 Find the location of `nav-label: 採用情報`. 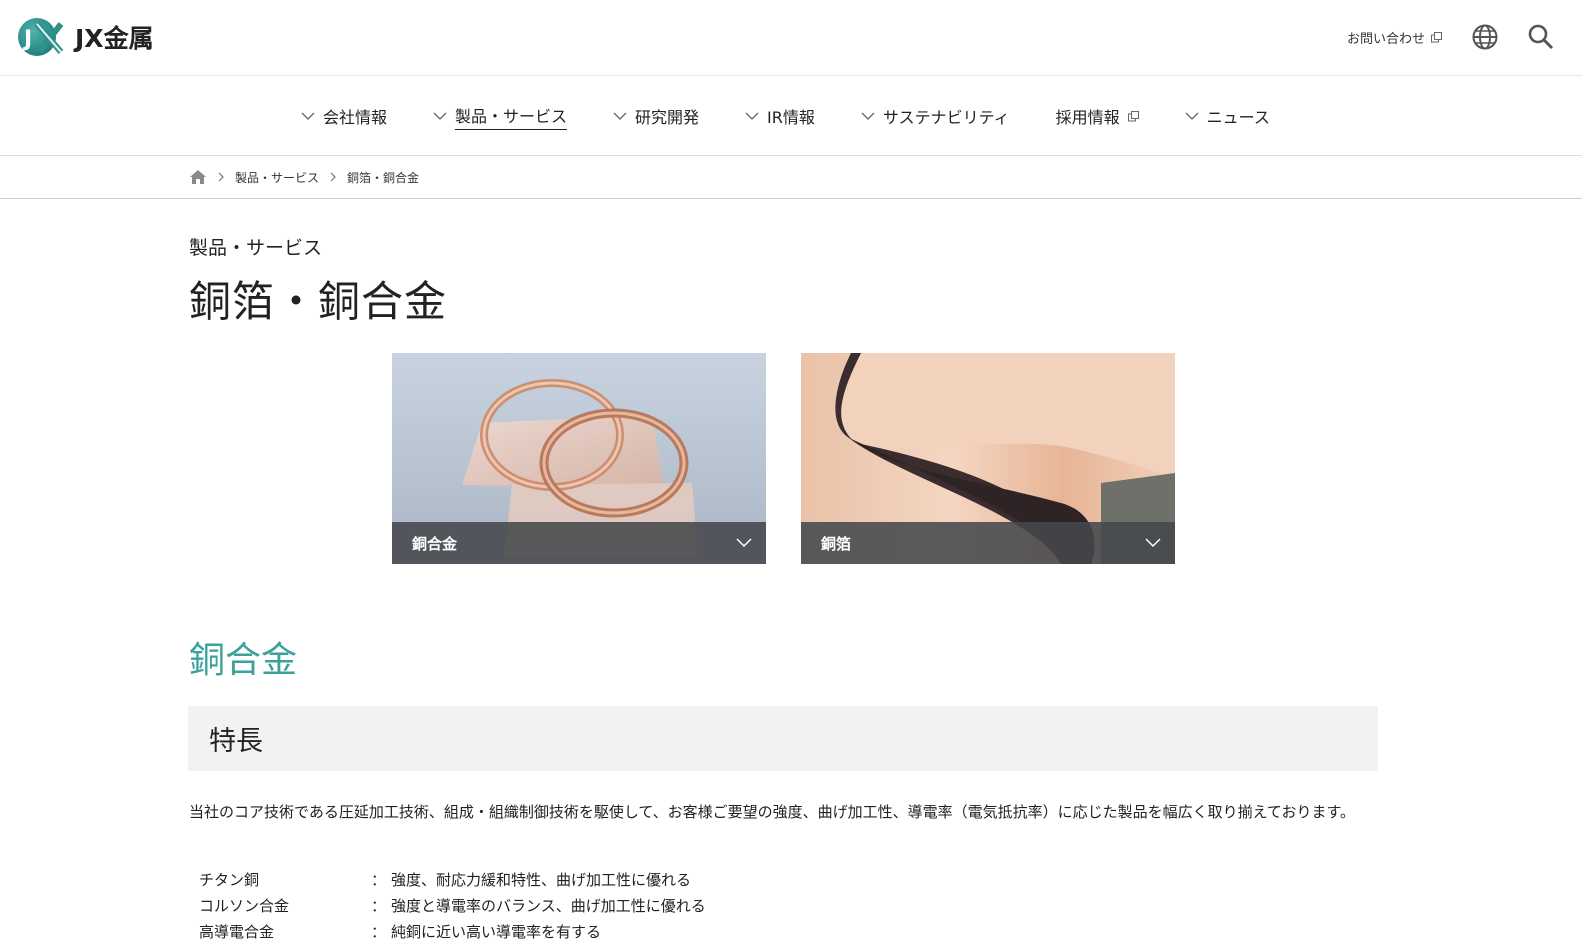

nav-label: 採用情報 is located at coordinates (1087, 117).